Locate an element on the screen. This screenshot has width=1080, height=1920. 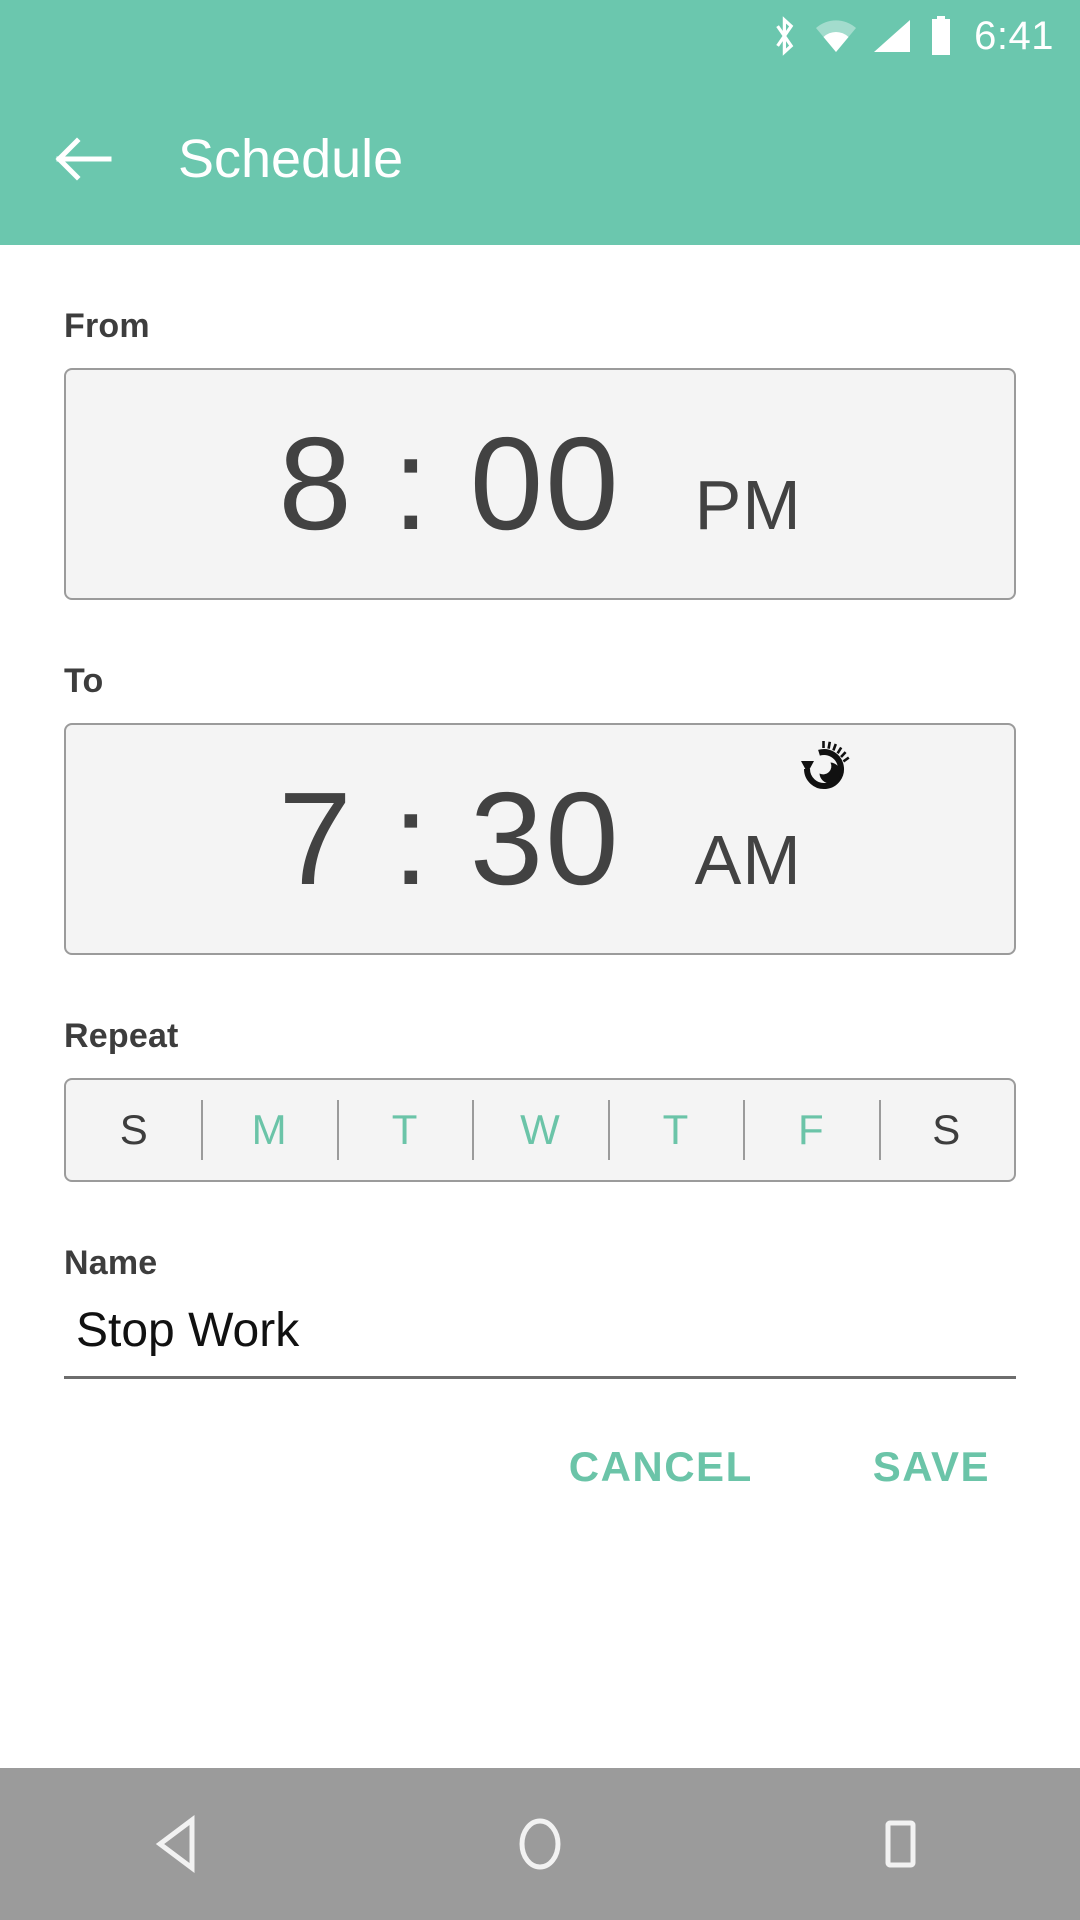
repeat-day-label: F is located at coordinates (810, 1129).